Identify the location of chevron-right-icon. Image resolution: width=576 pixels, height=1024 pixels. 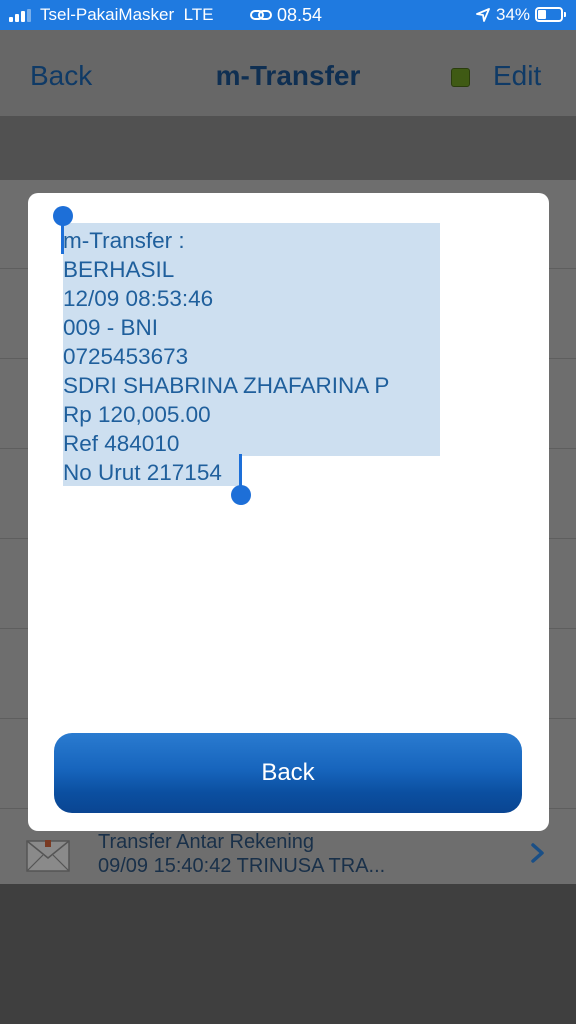
(537, 853).